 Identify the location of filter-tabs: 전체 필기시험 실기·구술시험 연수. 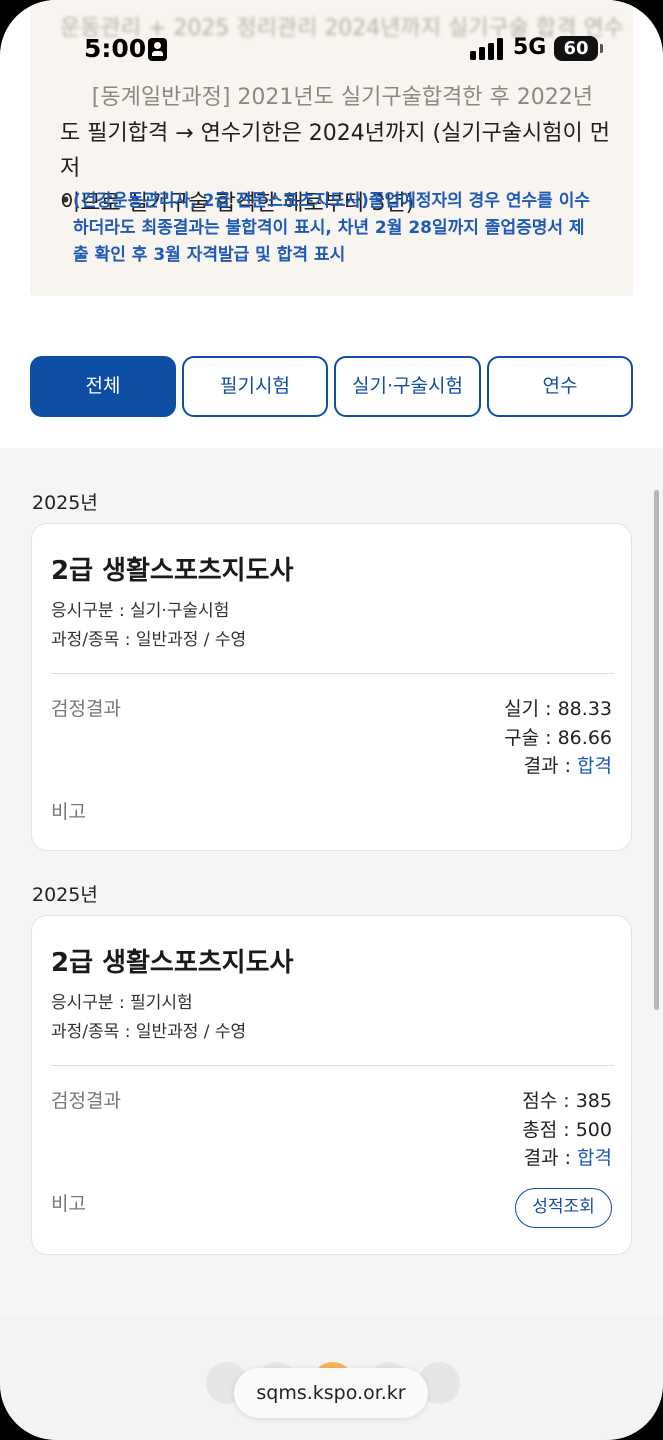
(331, 386).